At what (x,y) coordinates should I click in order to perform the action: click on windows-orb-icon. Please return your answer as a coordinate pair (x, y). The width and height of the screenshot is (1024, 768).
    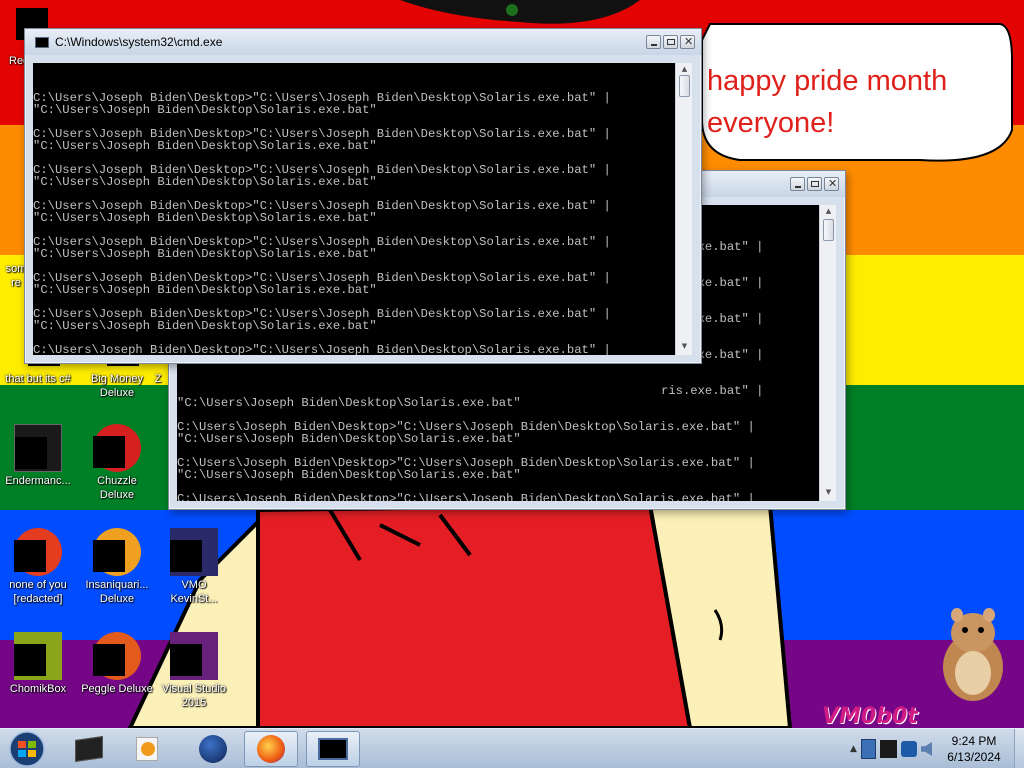
    Looking at the image, I should click on (27, 749).